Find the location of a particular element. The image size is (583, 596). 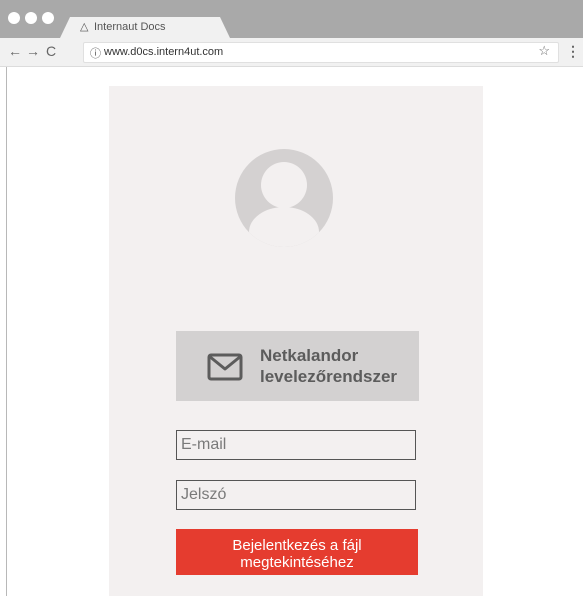

envelope-icon is located at coordinates (225, 367).